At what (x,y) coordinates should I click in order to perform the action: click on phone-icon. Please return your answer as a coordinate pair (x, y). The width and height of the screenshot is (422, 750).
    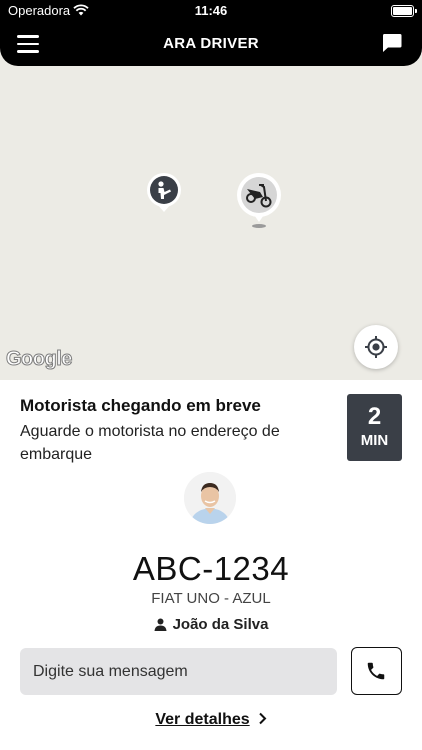
    Looking at the image, I should click on (376, 671).